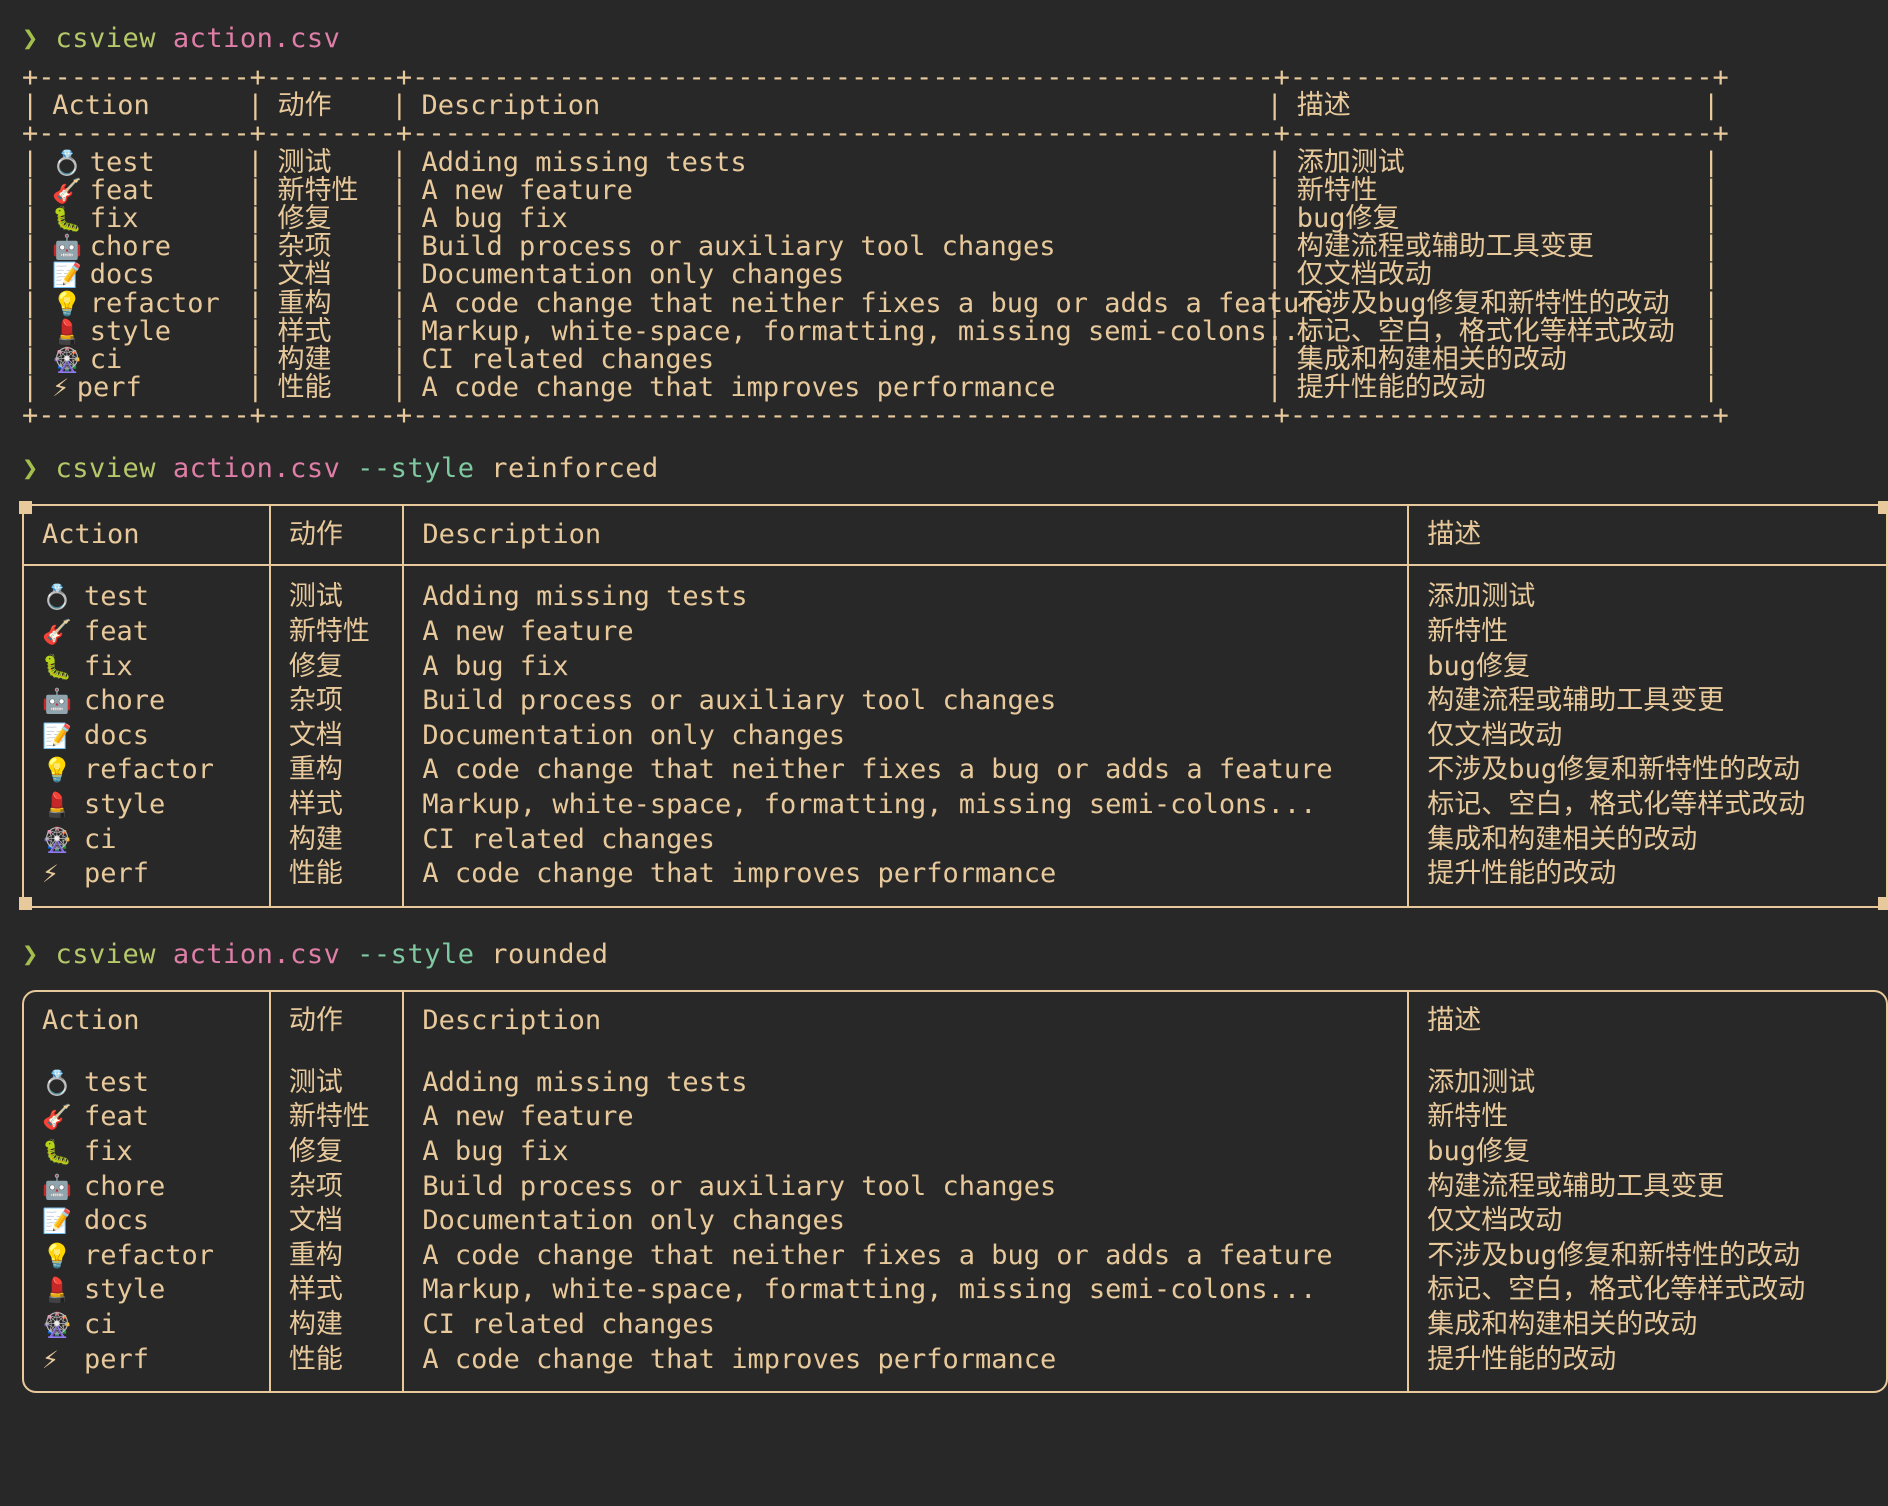  Describe the element at coordinates (57, 1221) in the screenshot. I see `memo-icon: 📝` at that location.